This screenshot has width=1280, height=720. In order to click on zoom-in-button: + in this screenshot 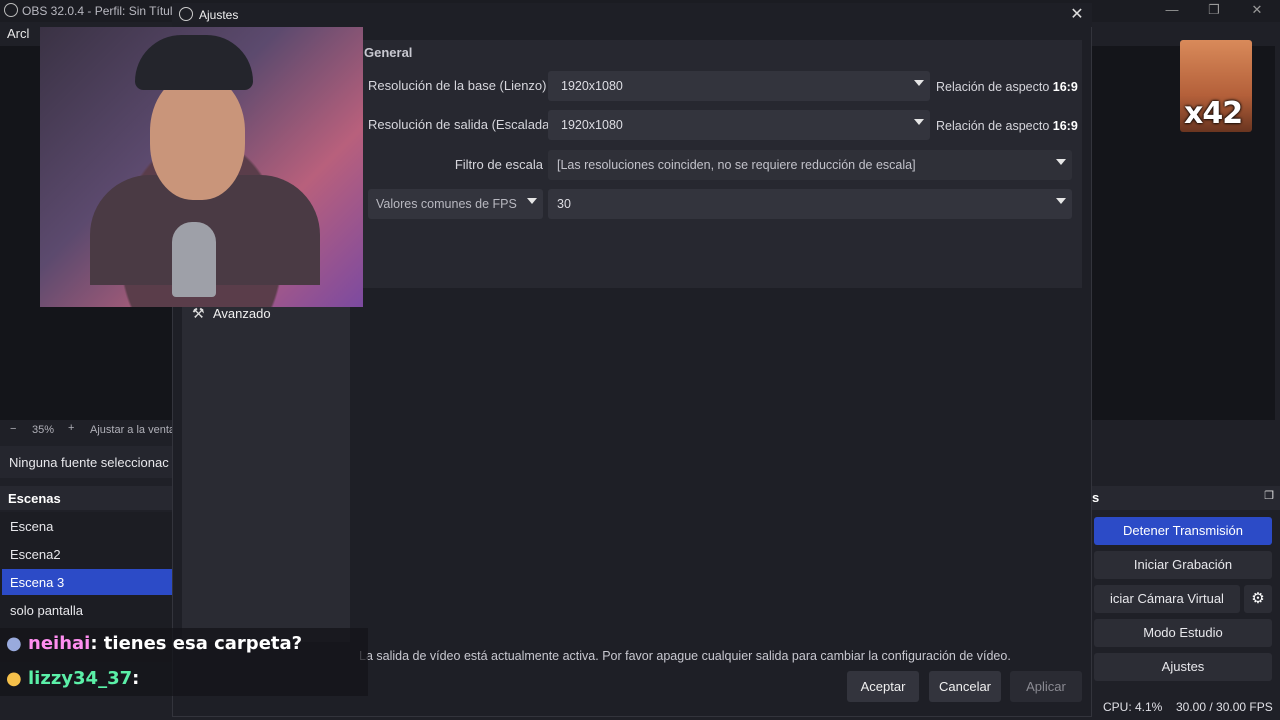, I will do `click(71, 428)`.